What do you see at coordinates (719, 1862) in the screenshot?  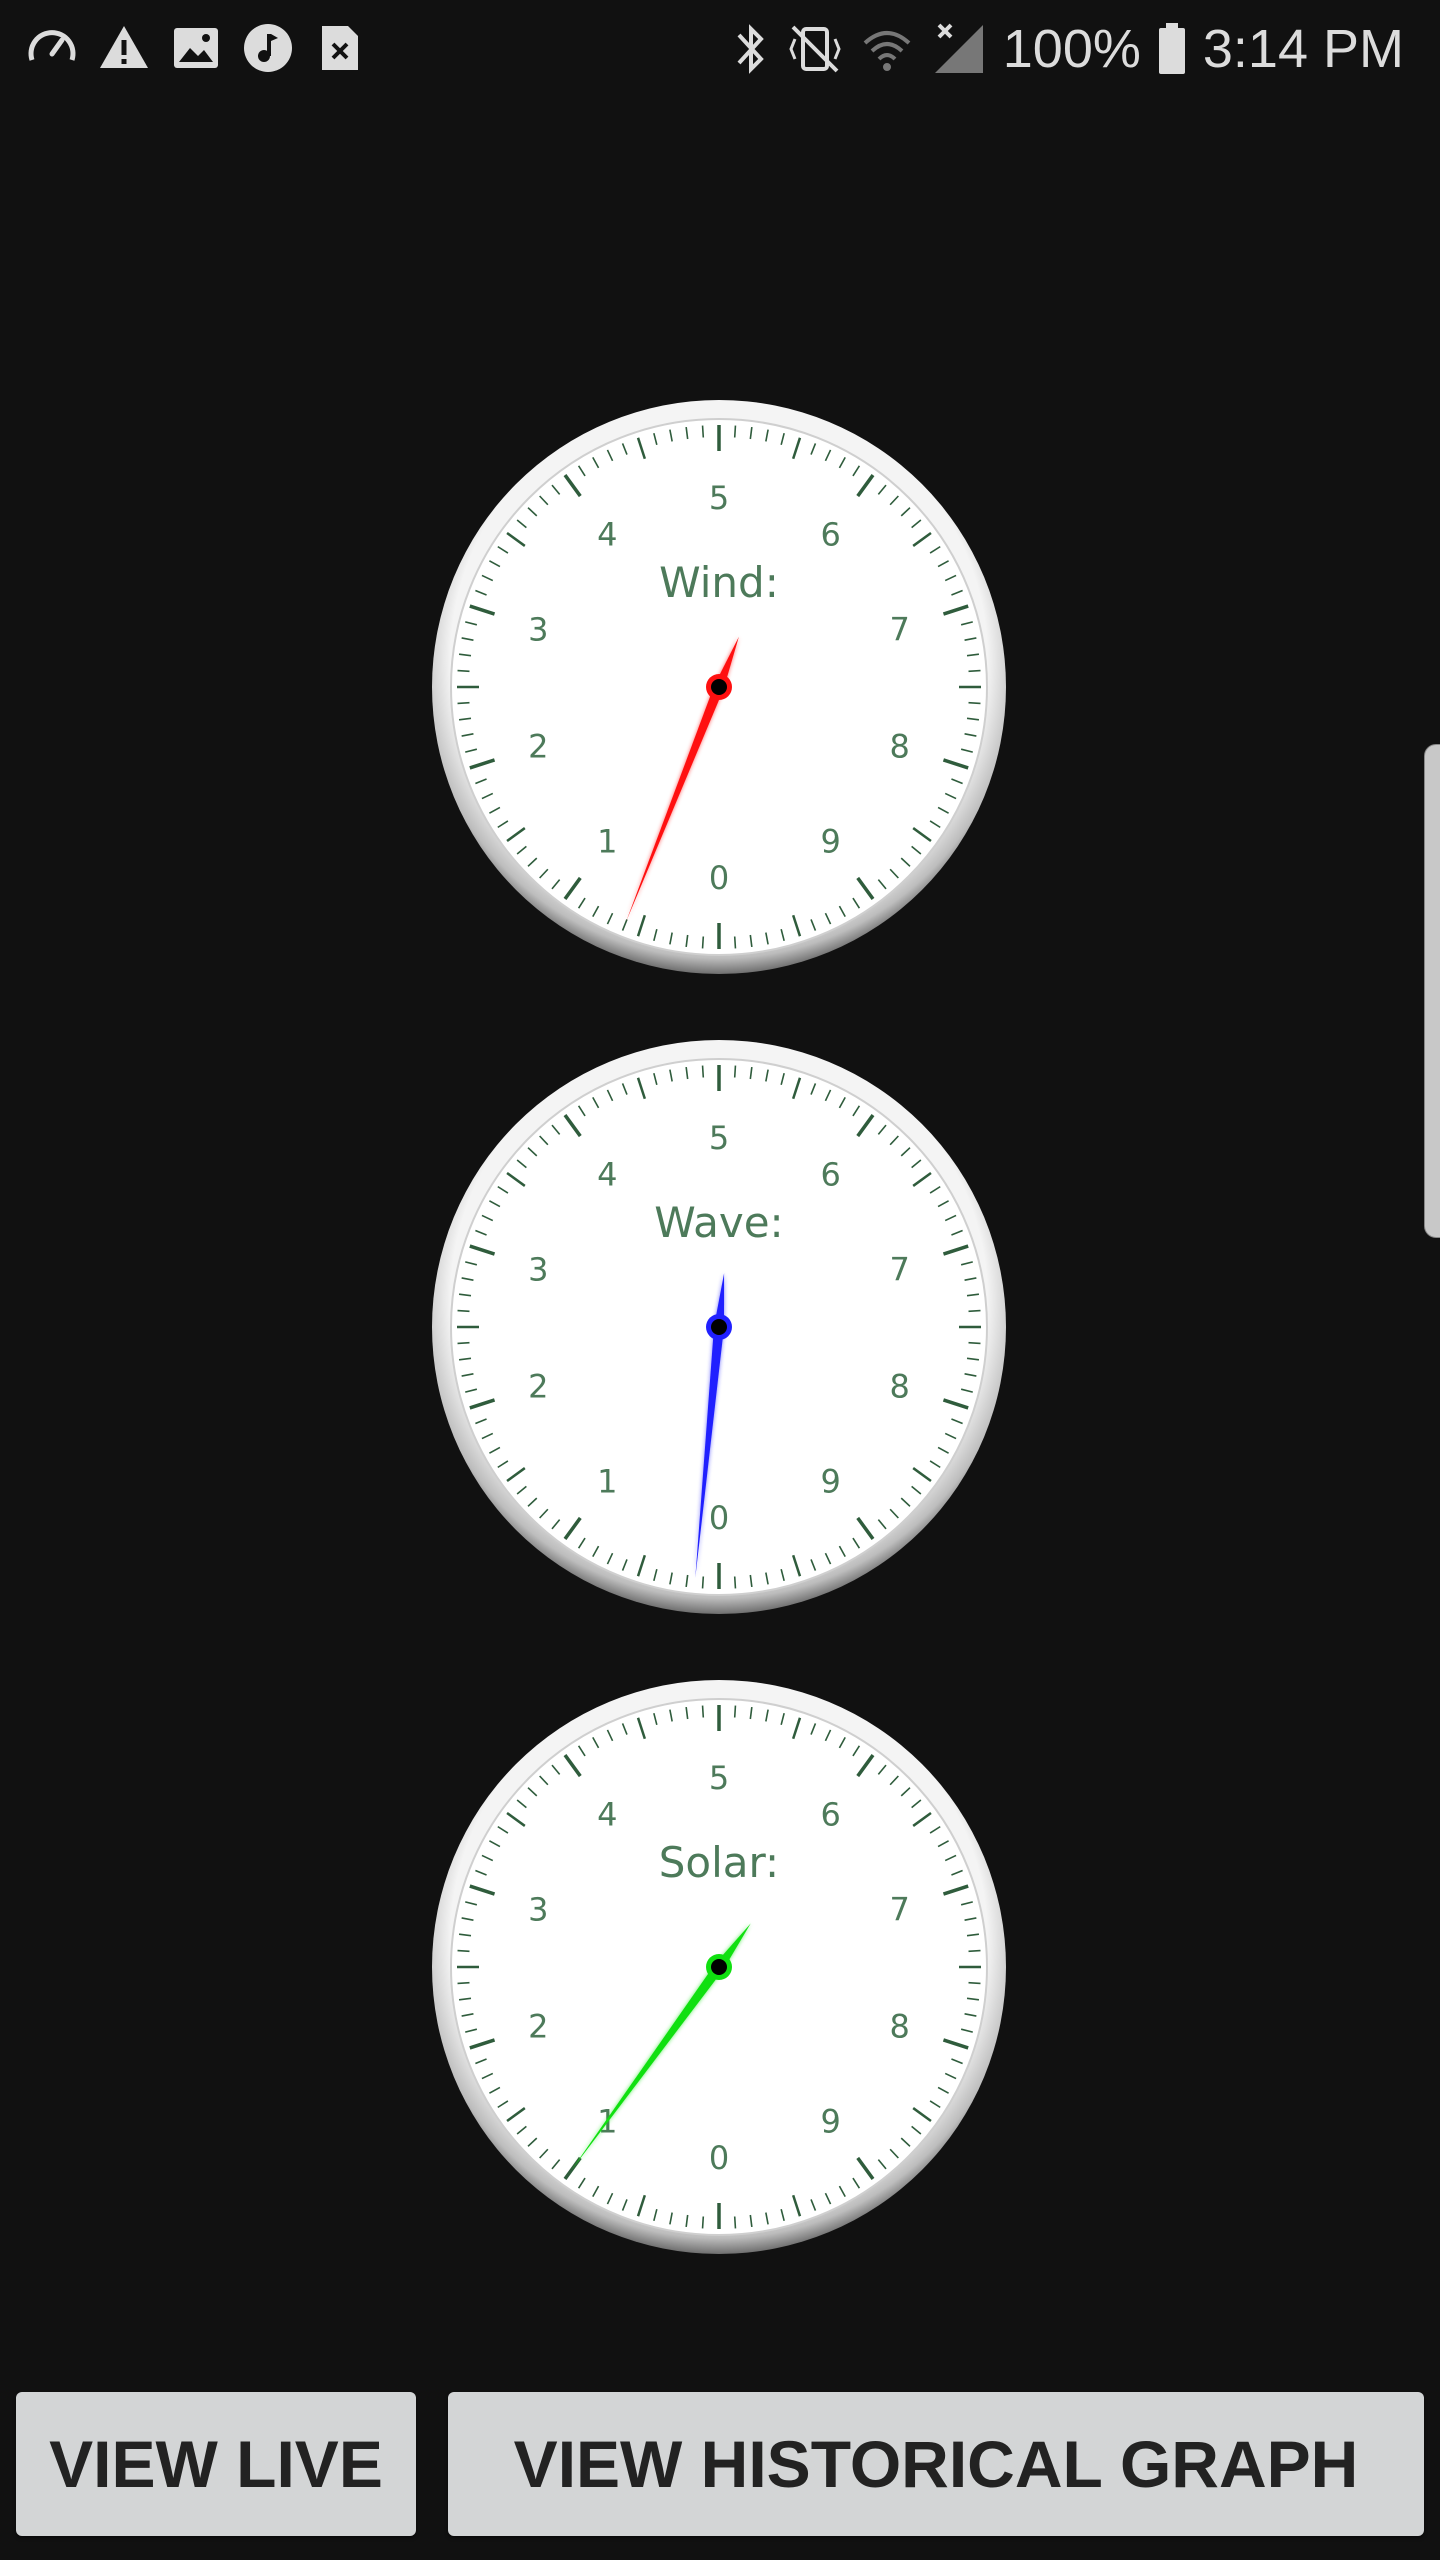 I see `gauge-label: Solar:` at bounding box center [719, 1862].